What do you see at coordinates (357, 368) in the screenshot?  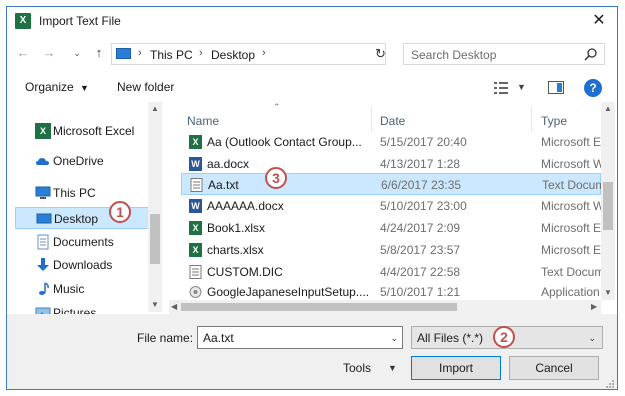 I see `tools-menu-button: Tools` at bounding box center [357, 368].